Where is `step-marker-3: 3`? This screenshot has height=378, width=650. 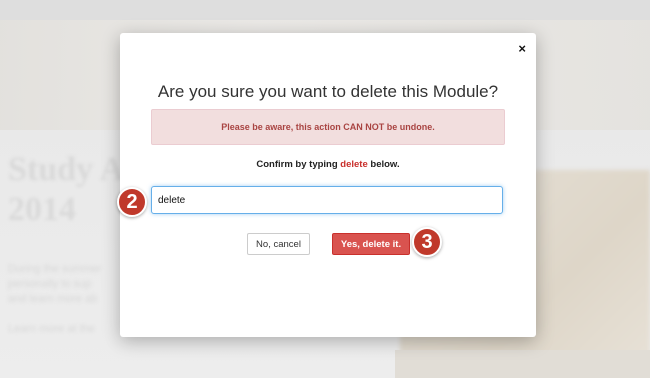 step-marker-3: 3 is located at coordinates (427, 242).